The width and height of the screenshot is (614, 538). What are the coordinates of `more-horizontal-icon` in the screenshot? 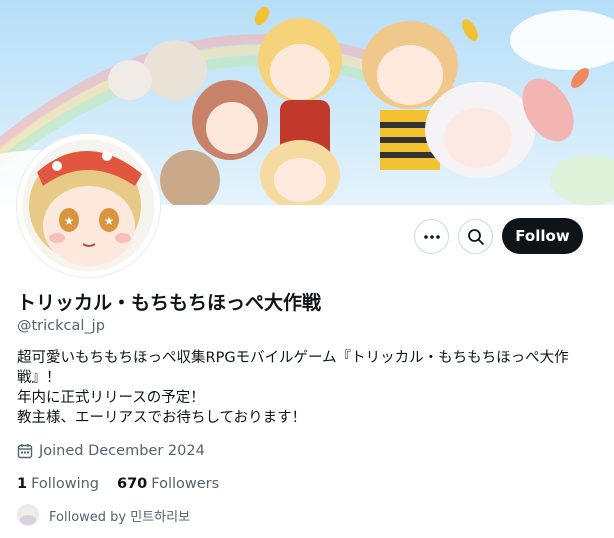 It's located at (431, 236).